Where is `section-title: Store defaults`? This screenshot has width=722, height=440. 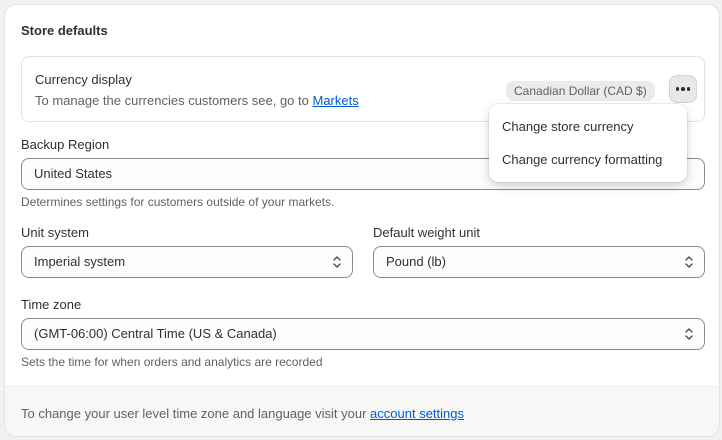
section-title: Store defaults is located at coordinates (64, 30).